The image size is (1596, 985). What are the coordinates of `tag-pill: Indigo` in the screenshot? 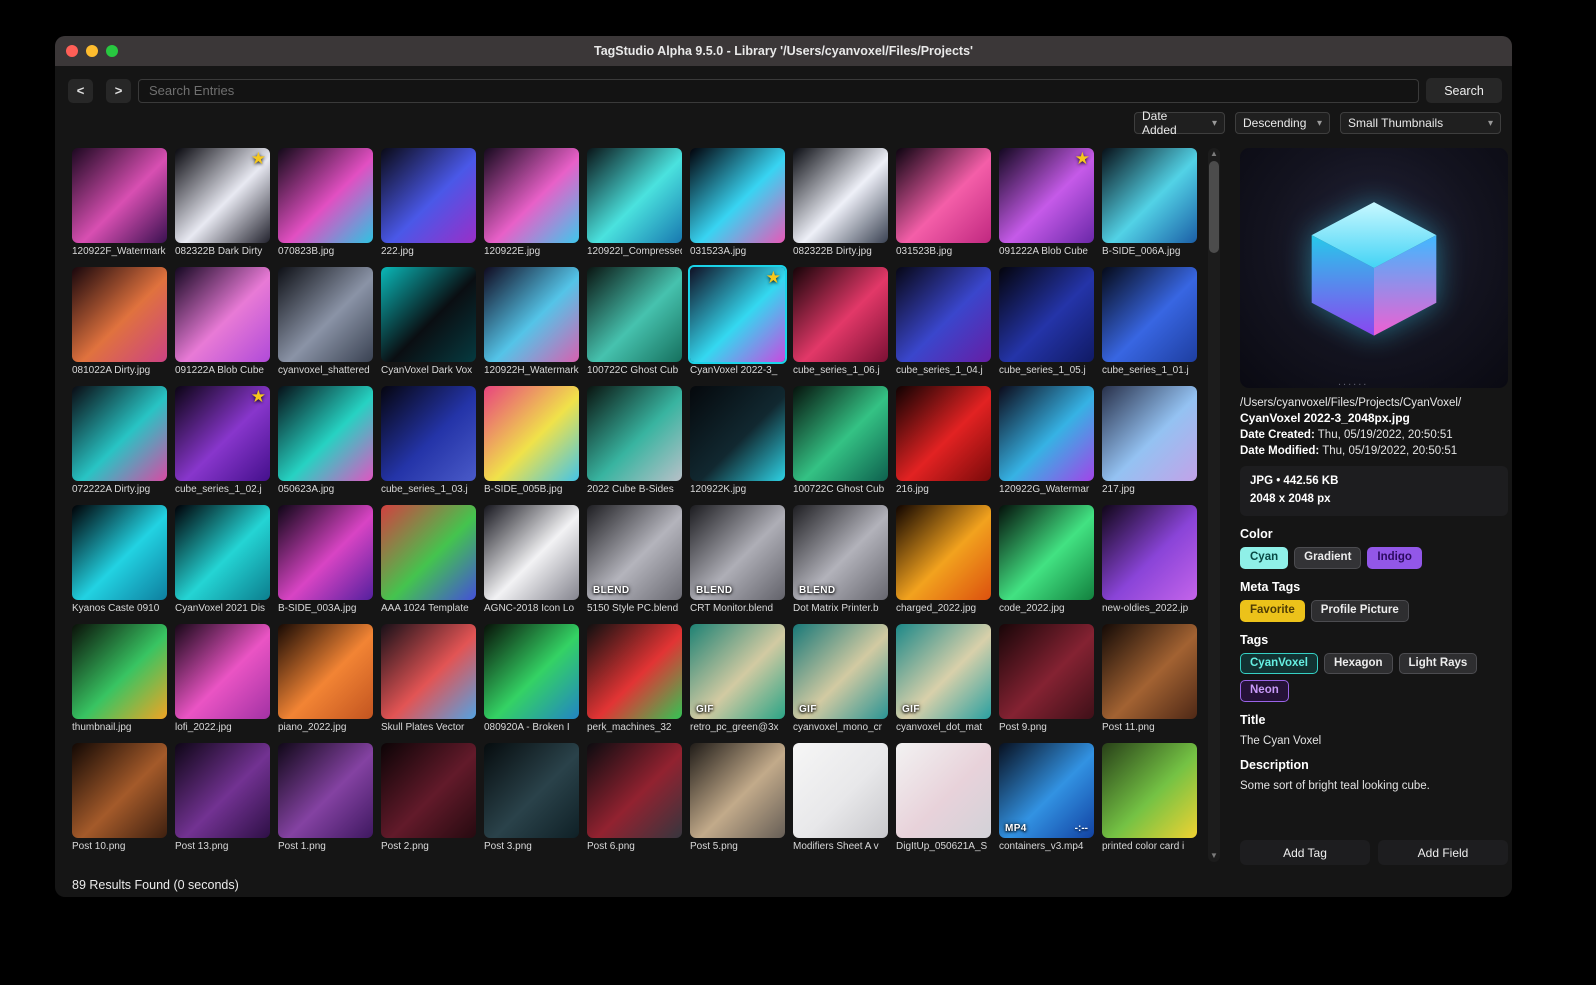 It's located at (1394, 557).